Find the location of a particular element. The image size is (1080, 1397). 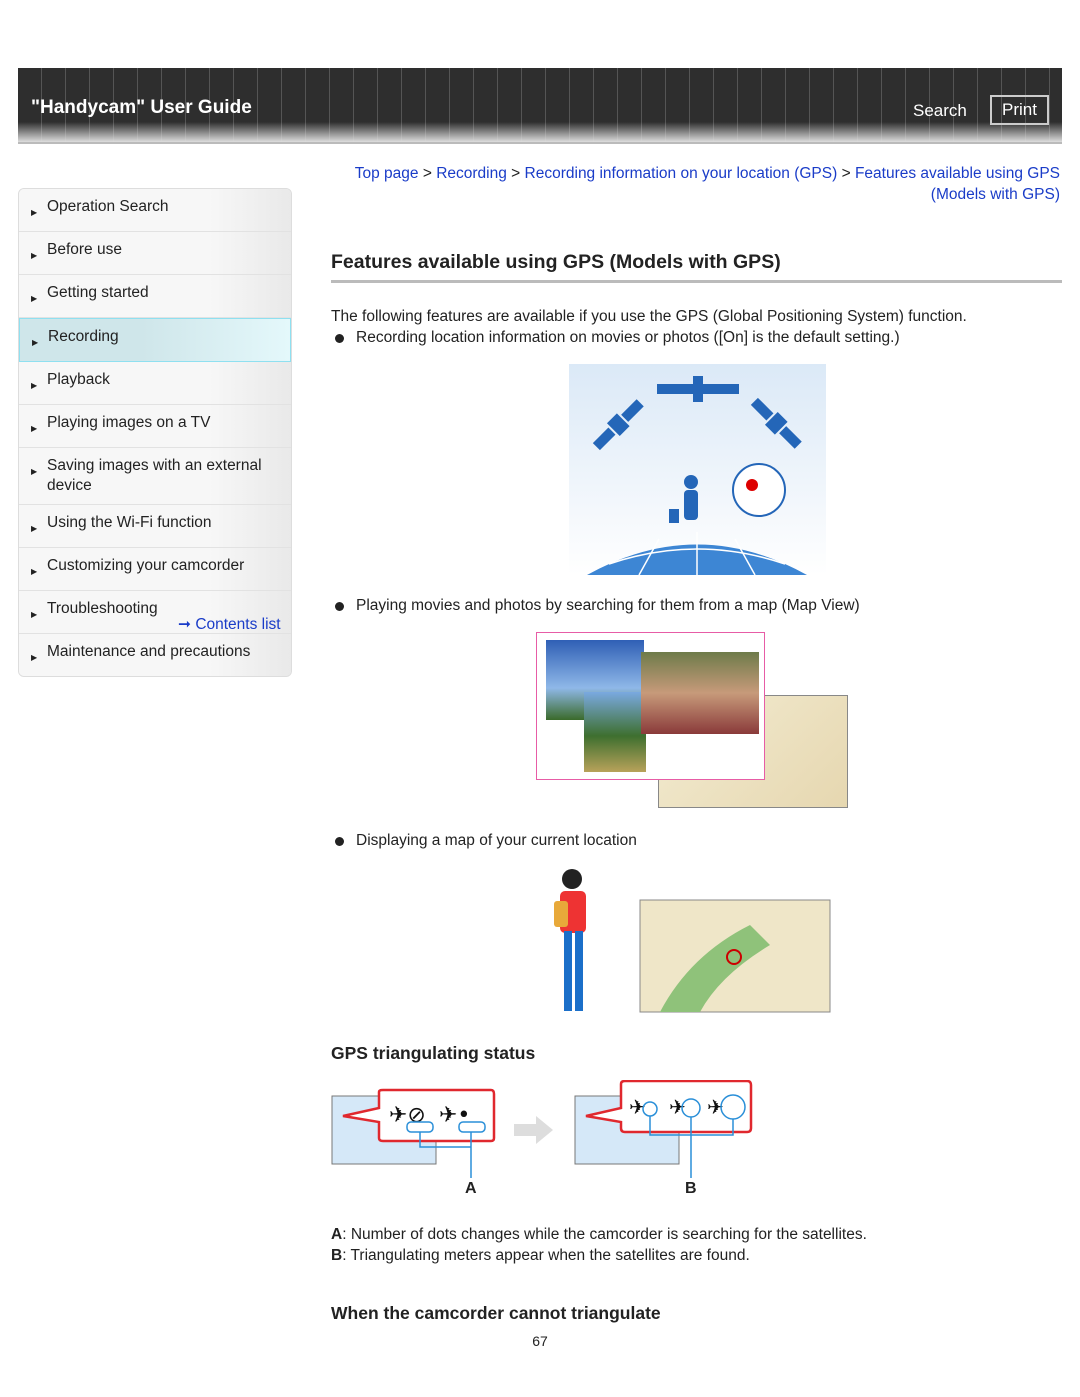

sidebar-item-label: Recording is located at coordinates (83, 336).